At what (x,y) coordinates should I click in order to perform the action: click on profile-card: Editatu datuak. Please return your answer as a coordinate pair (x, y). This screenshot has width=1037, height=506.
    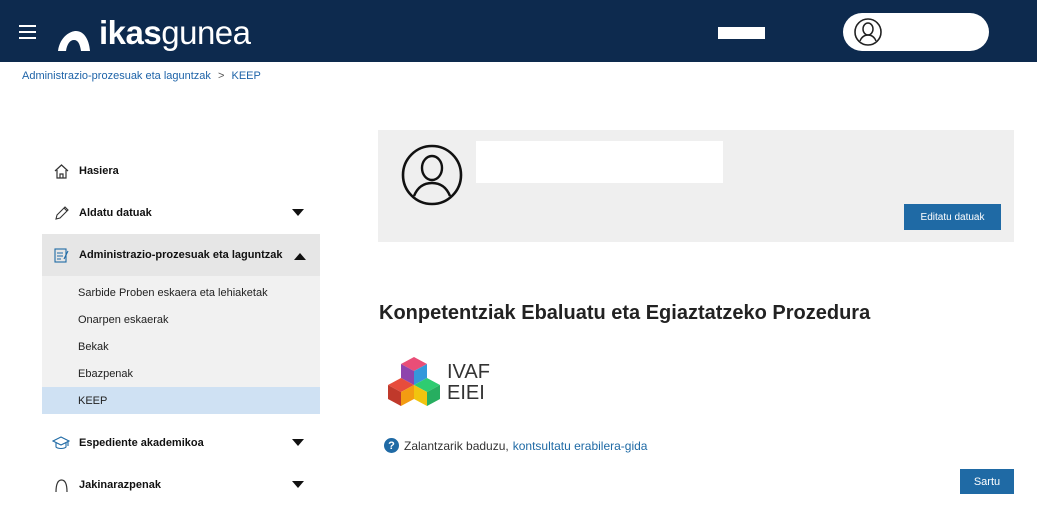
    Looking at the image, I should click on (696, 186).